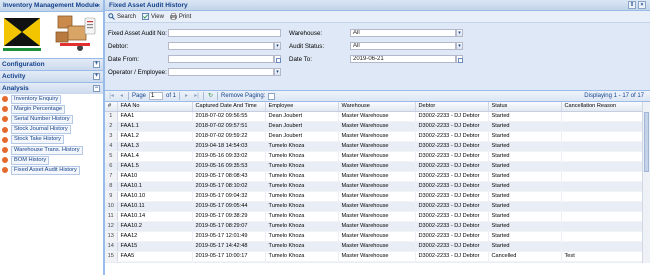  Describe the element at coordinates (403, 46) in the screenshot. I see `audit-status-select: All` at that location.